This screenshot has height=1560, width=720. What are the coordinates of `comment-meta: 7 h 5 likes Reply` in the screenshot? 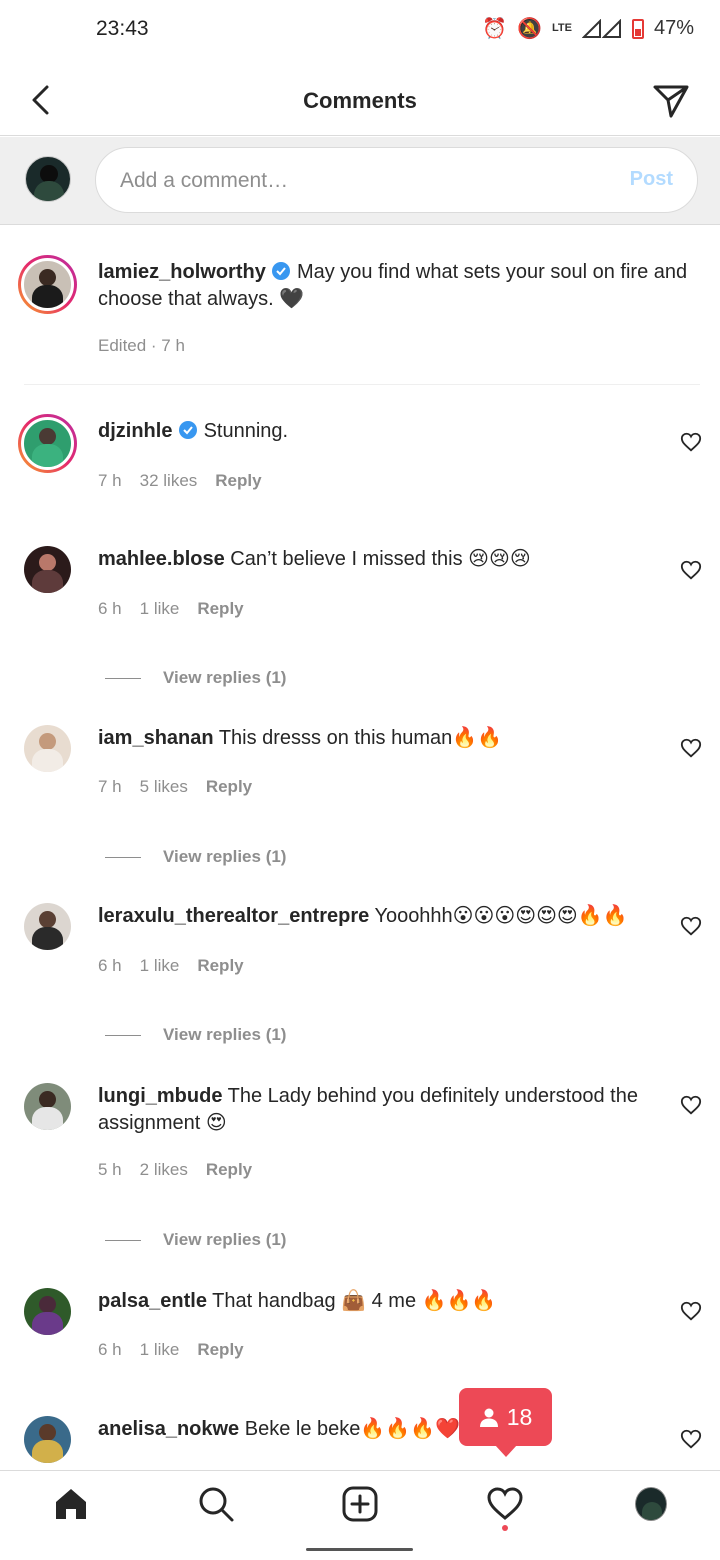 It's located at (175, 787).